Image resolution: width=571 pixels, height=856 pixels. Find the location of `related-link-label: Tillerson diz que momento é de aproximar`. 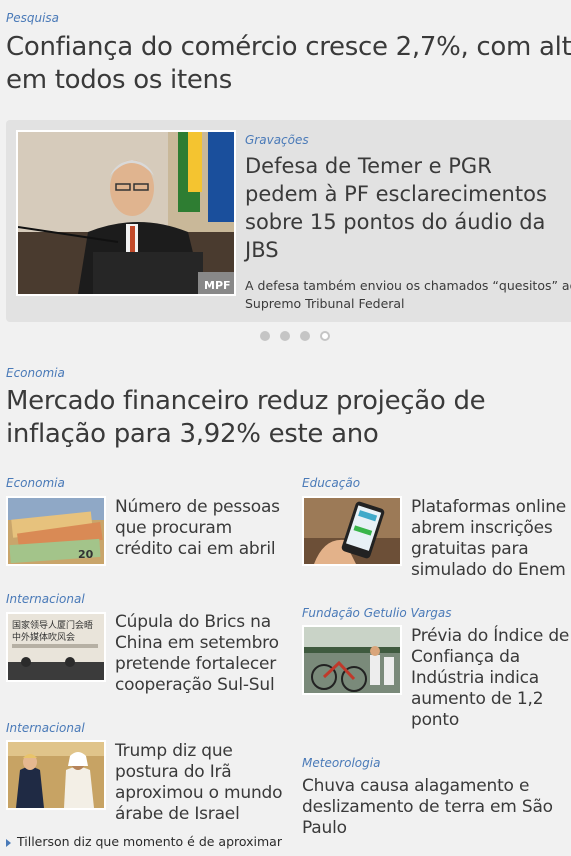

related-link-label: Tillerson diz que momento é de aproximar is located at coordinates (149, 841).